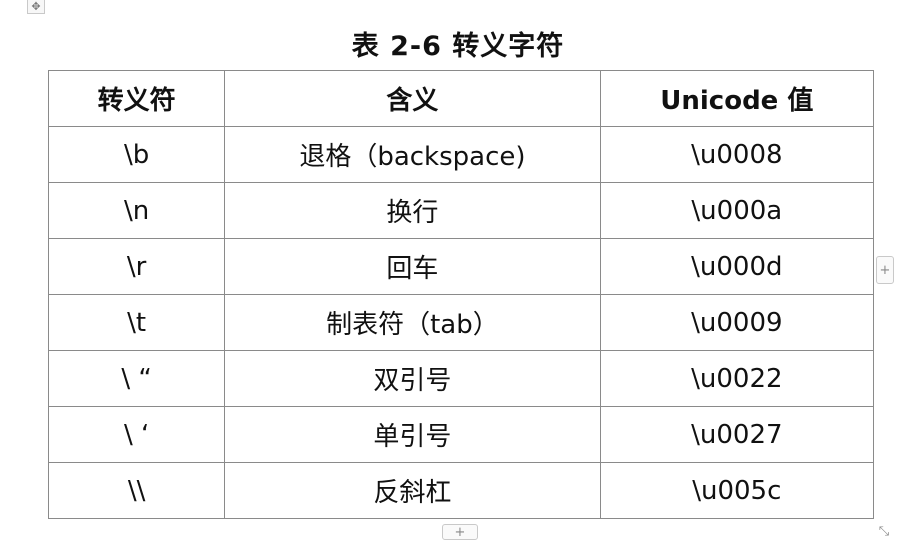  What do you see at coordinates (412, 322) in the screenshot?
I see `cell-meaning: 制表符（tab）` at bounding box center [412, 322].